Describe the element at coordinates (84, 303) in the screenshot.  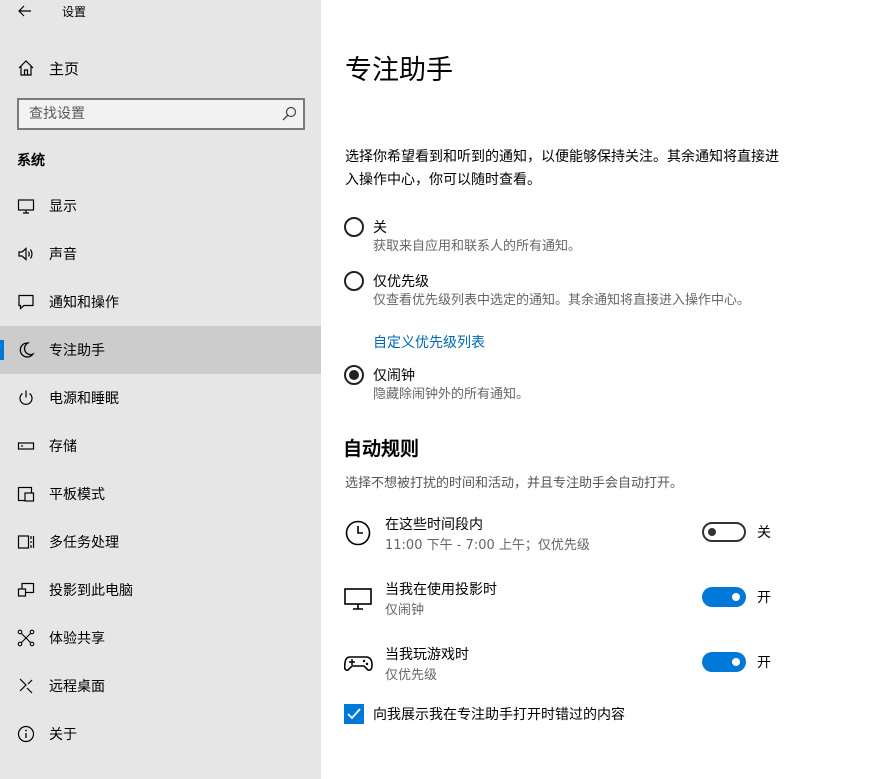
I see `sidebar-item-label: 通知和操作` at that location.